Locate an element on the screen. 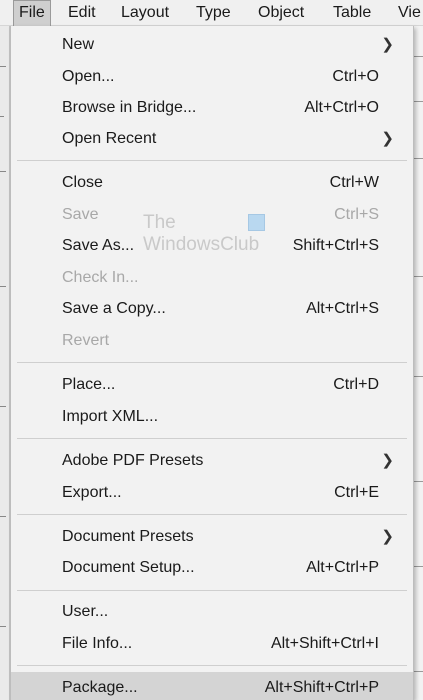 The width and height of the screenshot is (423, 700). menu-item-shortcut: Shift+Ctrl+S is located at coordinates (335, 245).